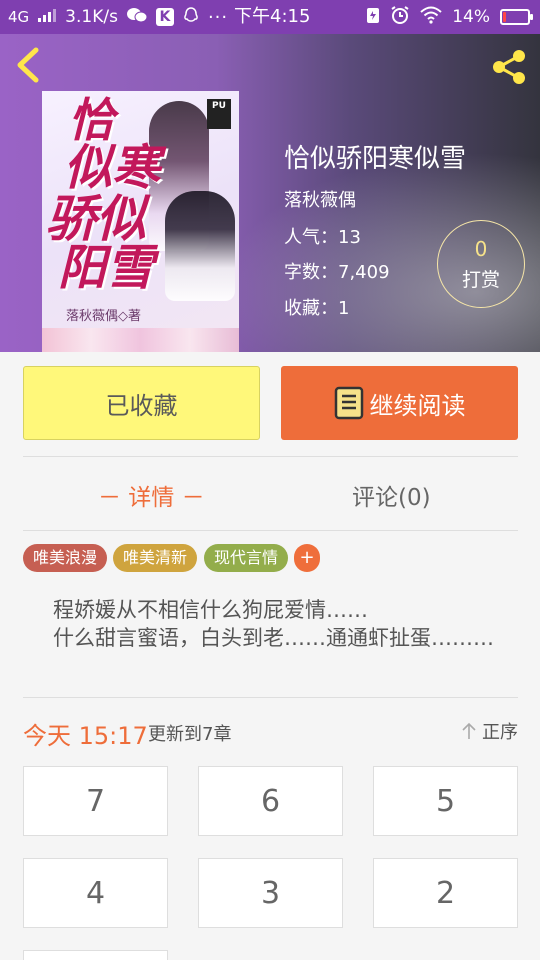 The image size is (540, 960). I want to click on more-notifications-icon: ···, so click(218, 17).